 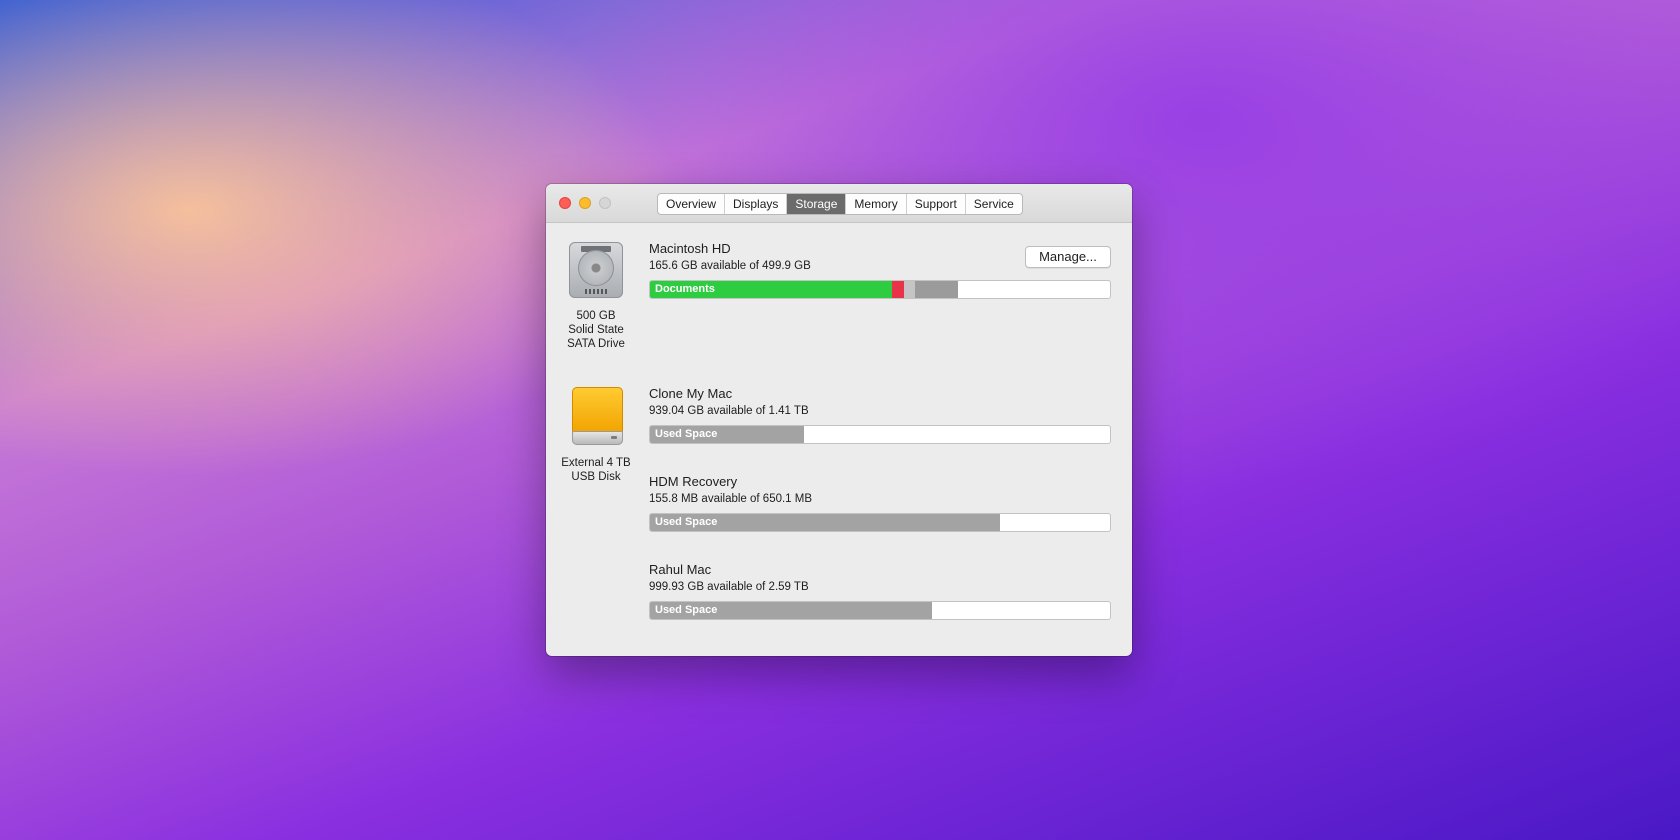 What do you see at coordinates (817, 204) in the screenshot?
I see `tab-storage: Storage` at bounding box center [817, 204].